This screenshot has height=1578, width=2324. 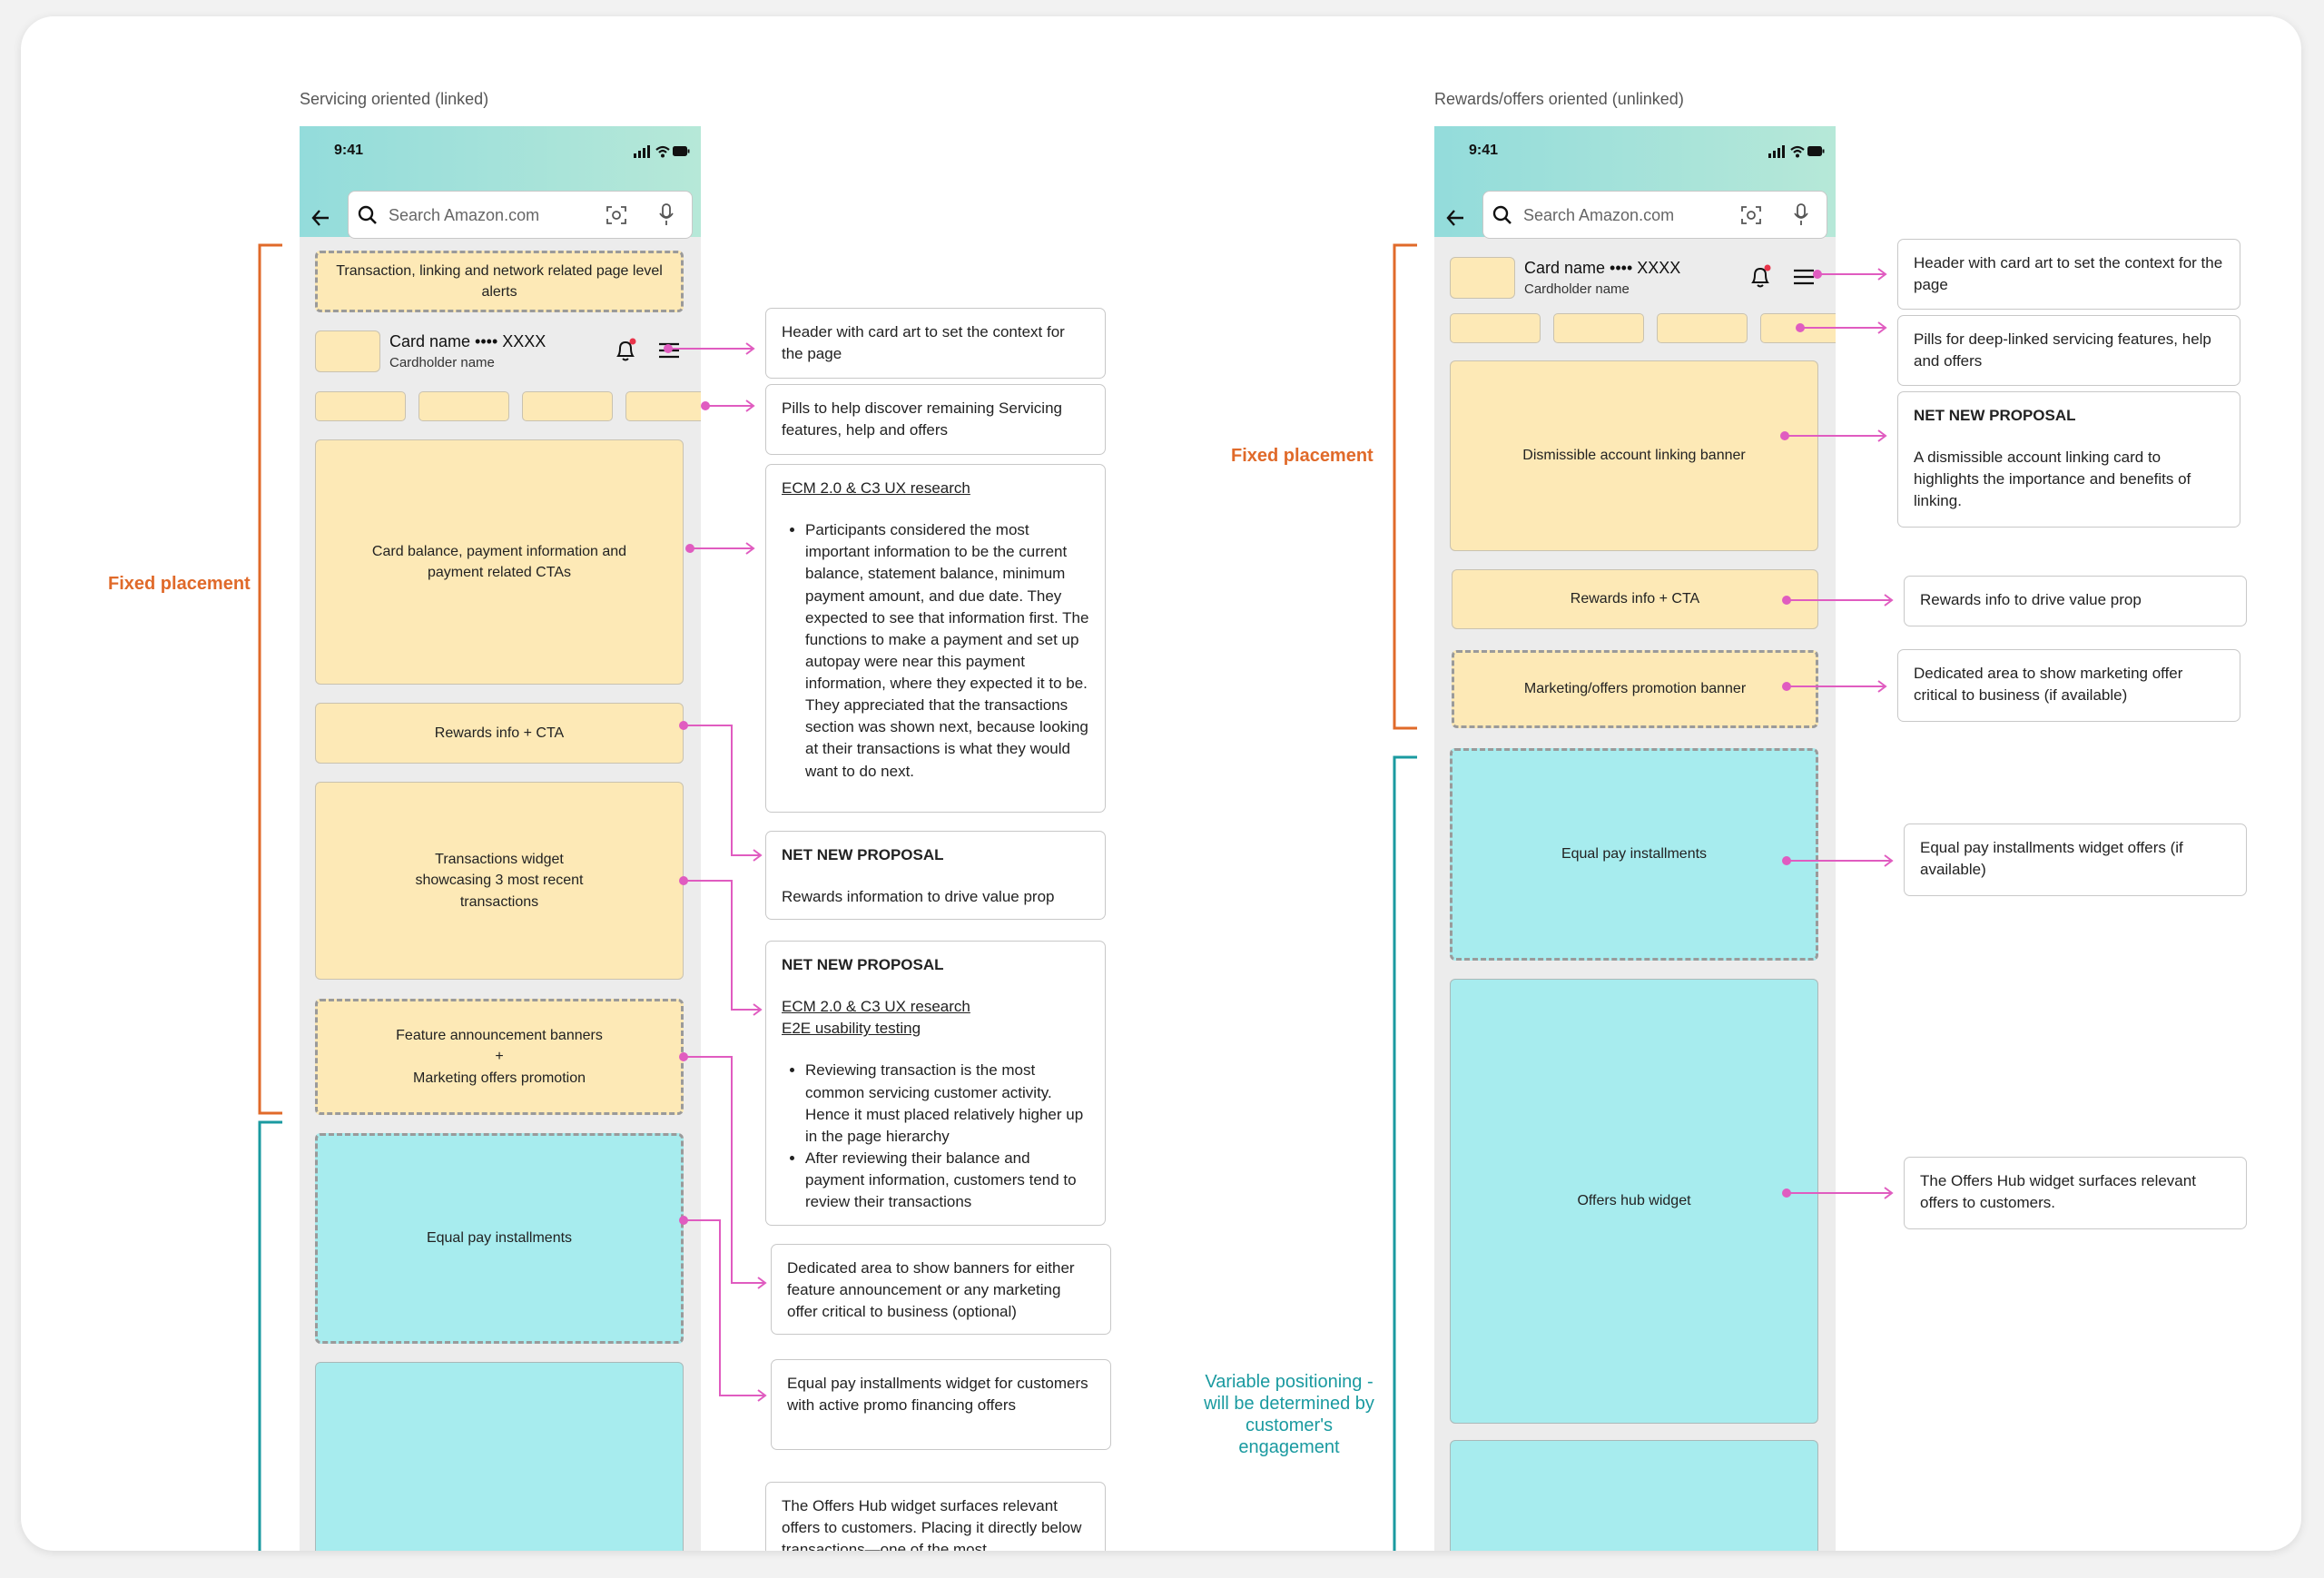 What do you see at coordinates (1840, 860) in the screenshot?
I see `connector-equal-pay` at bounding box center [1840, 860].